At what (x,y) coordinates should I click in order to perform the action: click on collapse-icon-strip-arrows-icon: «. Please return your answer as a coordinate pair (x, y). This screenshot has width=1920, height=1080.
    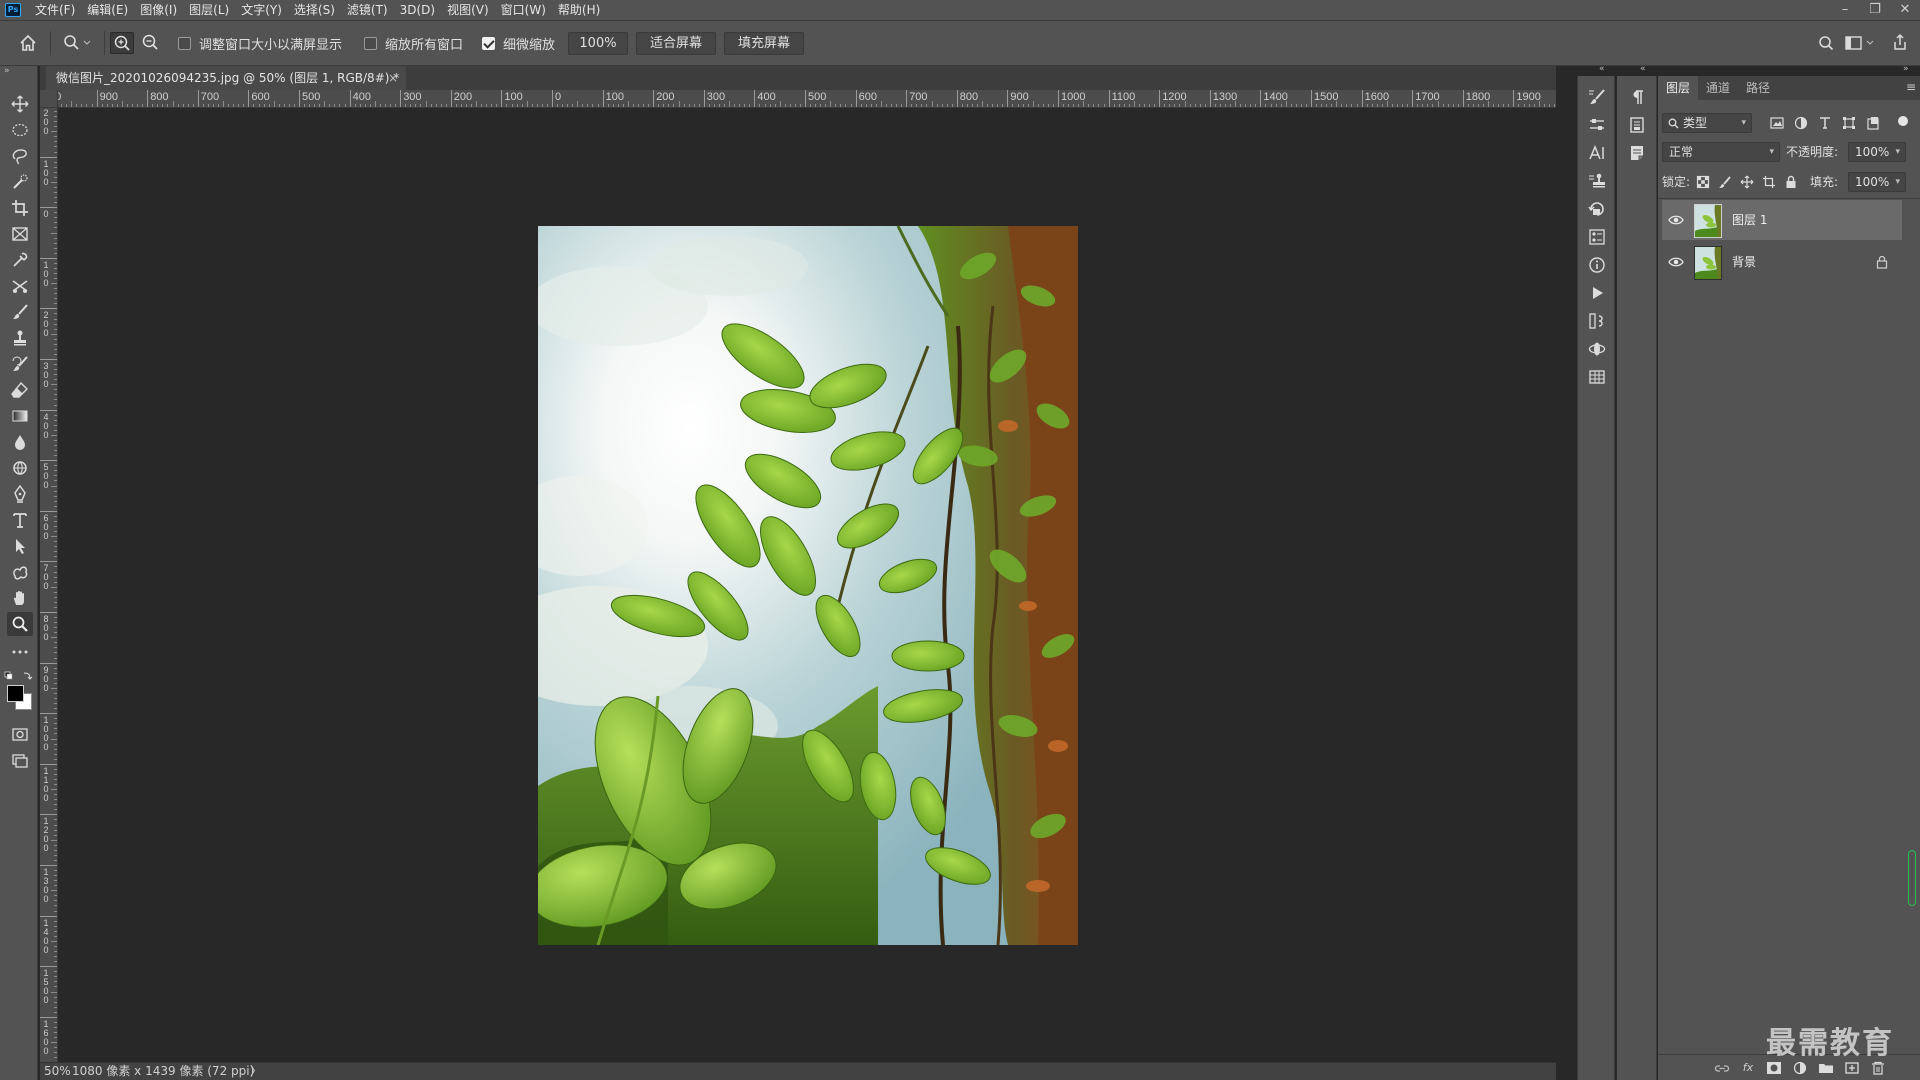
    Looking at the image, I should click on (1602, 69).